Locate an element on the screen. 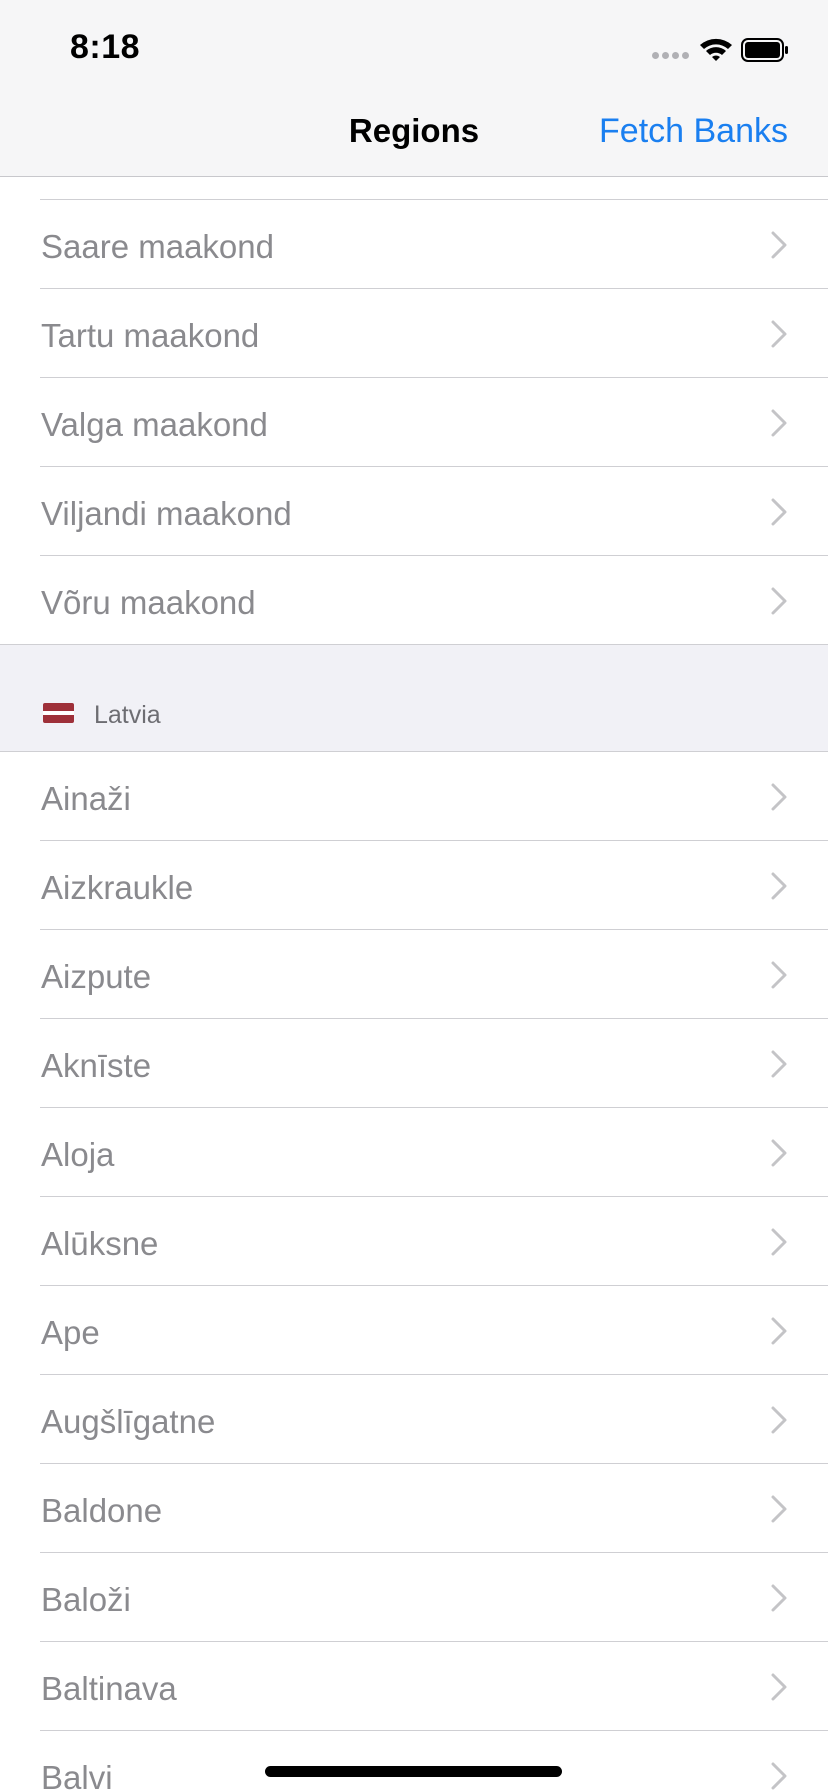 The width and height of the screenshot is (828, 1792). list-item: Võru maakond is located at coordinates (414, 600).